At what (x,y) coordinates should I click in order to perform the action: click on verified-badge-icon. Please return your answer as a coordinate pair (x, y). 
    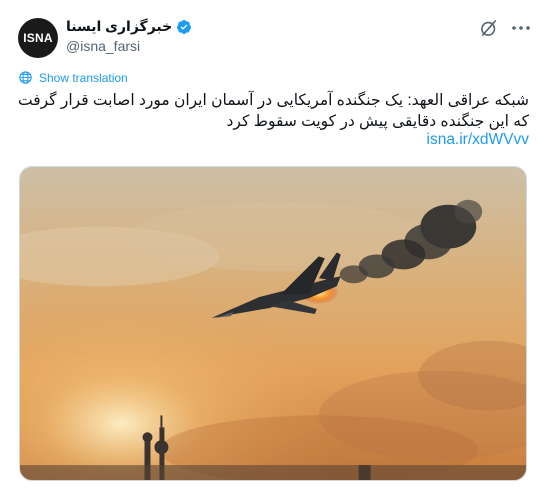
    Looking at the image, I should click on (184, 26).